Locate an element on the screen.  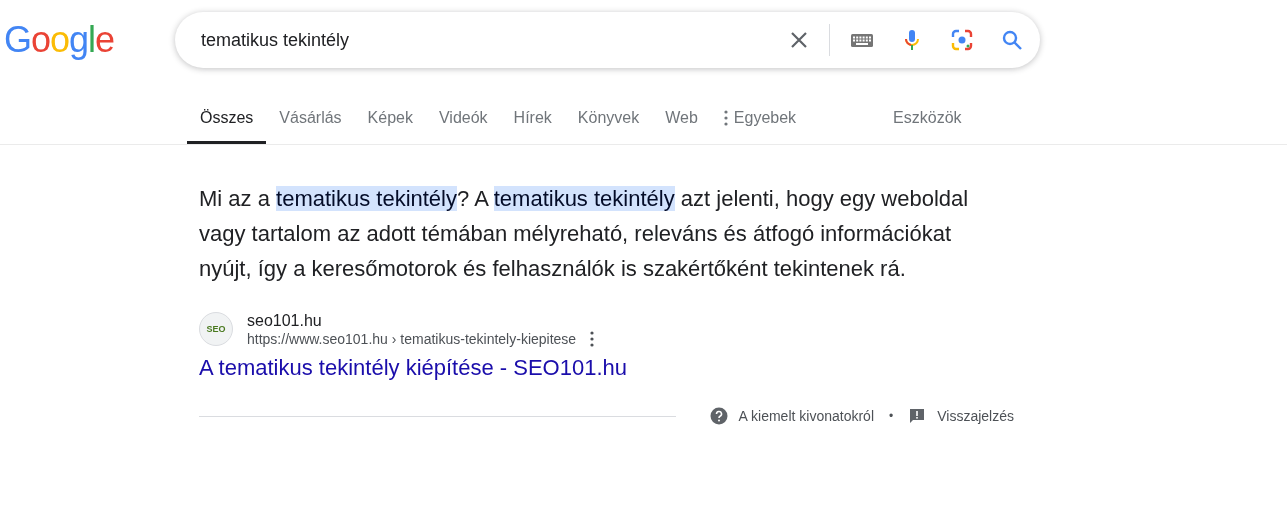
feedback-link: Visszajelzés is located at coordinates (975, 416).